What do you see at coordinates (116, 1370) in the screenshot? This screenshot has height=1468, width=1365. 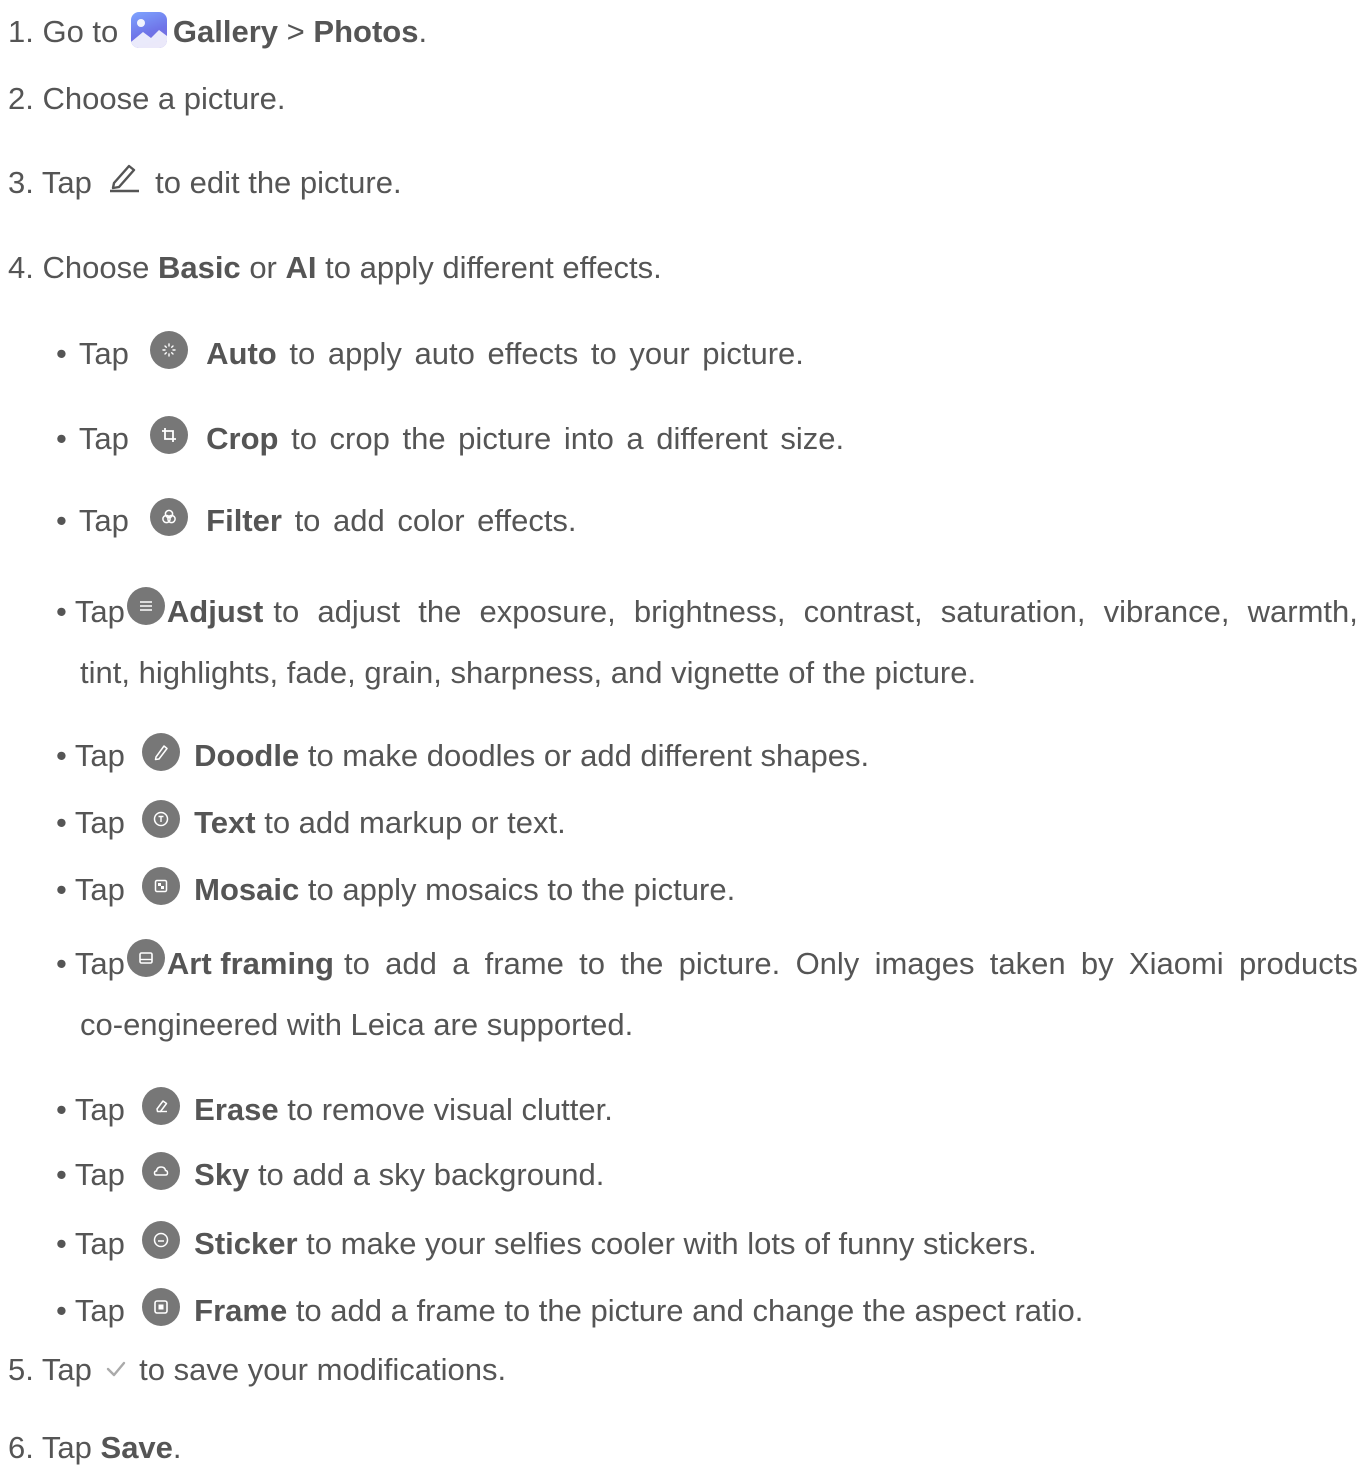 I see `check-icon` at bounding box center [116, 1370].